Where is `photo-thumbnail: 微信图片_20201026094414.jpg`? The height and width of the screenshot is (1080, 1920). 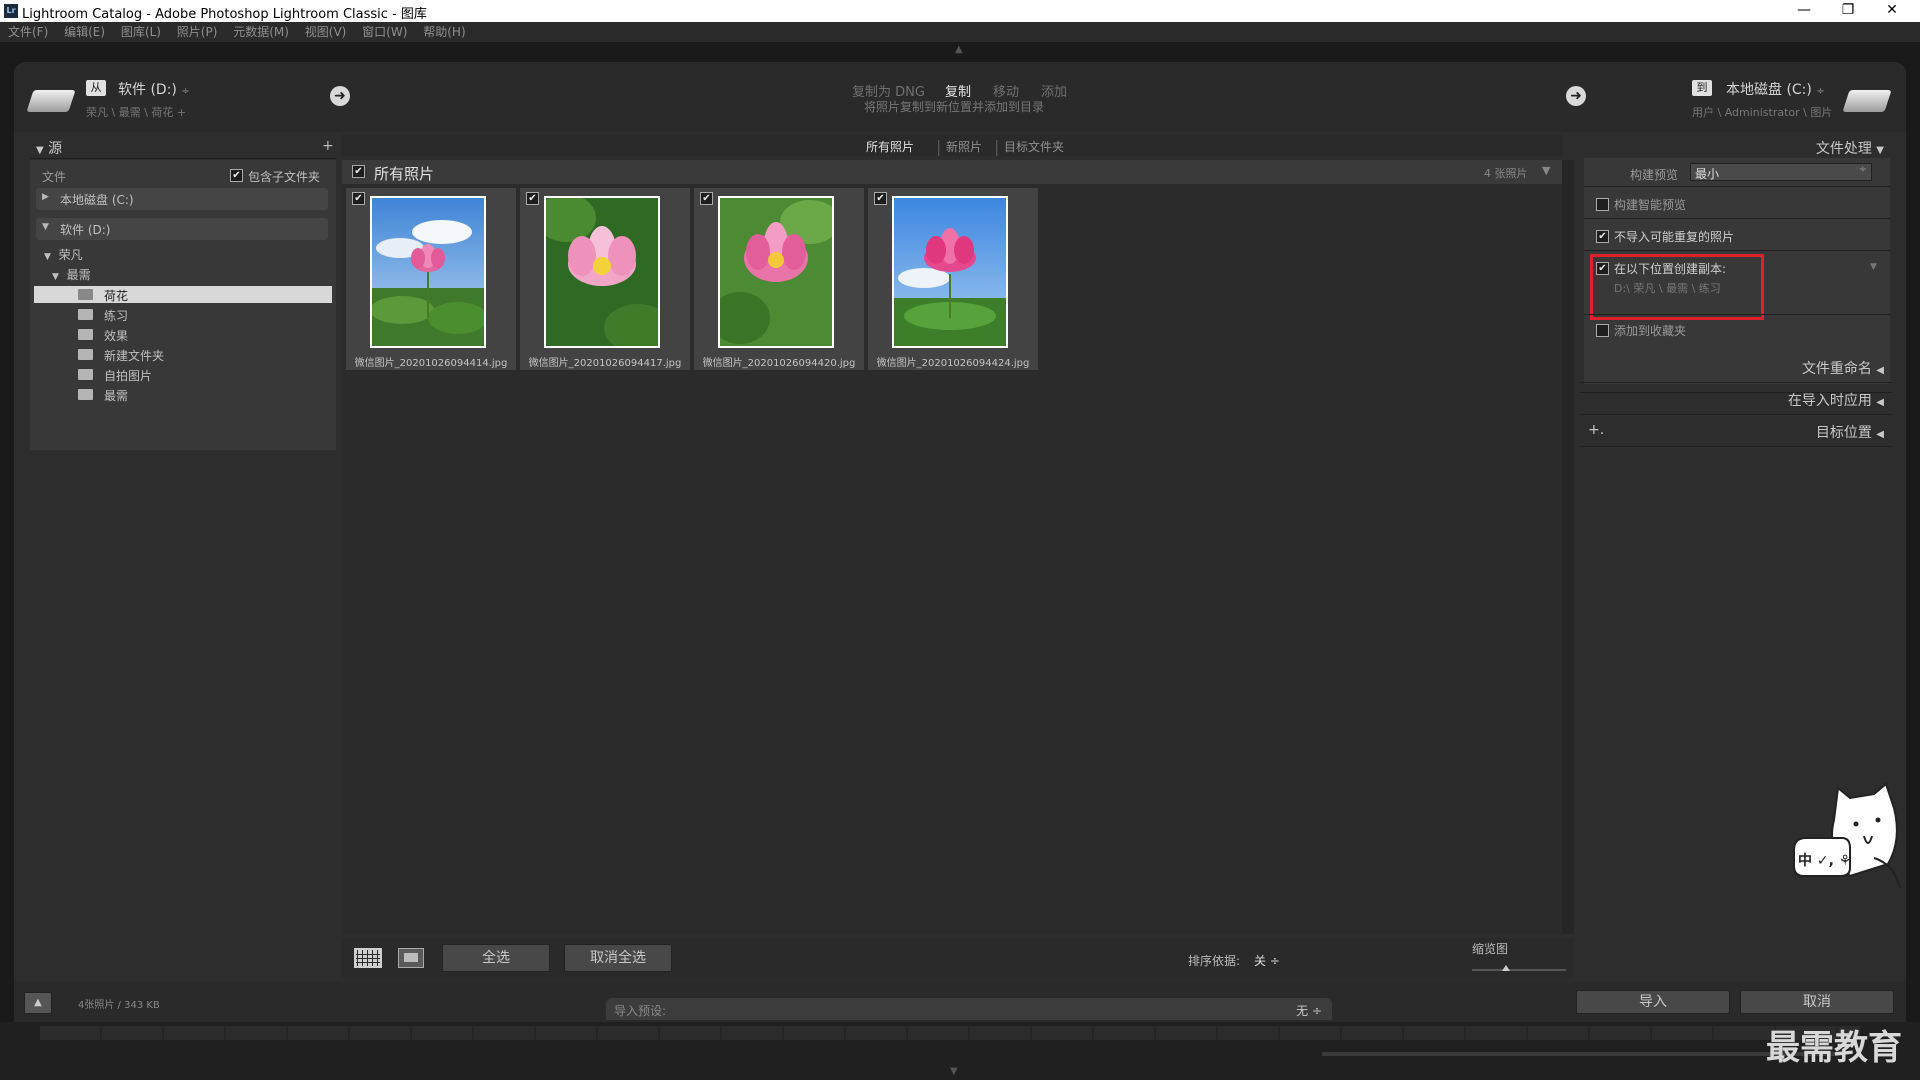 photo-thumbnail: 微信图片_20201026094414.jpg is located at coordinates (431, 279).